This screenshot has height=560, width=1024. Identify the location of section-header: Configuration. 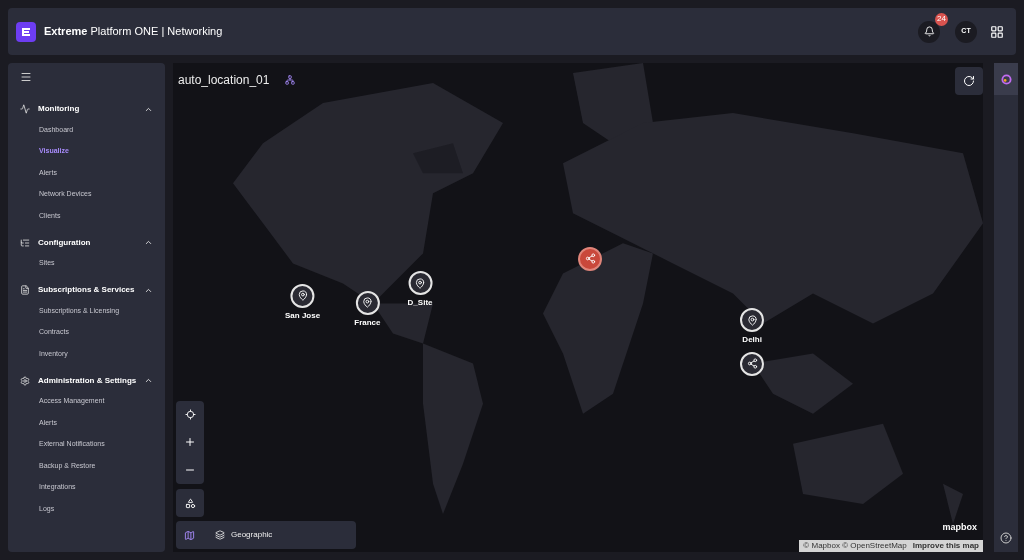
(86, 242).